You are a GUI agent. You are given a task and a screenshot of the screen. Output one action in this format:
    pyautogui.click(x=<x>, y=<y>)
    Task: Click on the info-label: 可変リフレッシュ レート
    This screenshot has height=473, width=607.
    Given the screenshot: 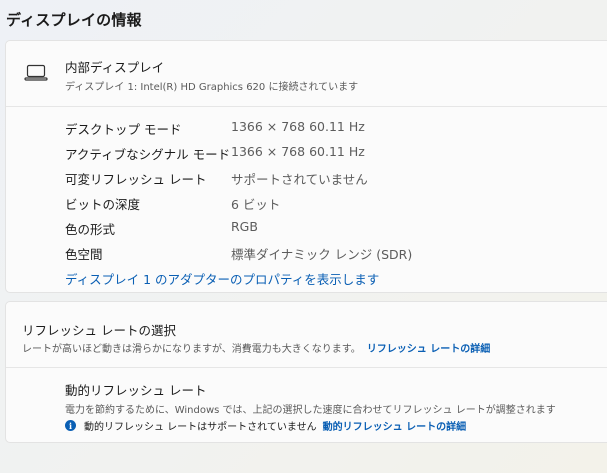 What is the action you would take?
    pyautogui.click(x=136, y=179)
    